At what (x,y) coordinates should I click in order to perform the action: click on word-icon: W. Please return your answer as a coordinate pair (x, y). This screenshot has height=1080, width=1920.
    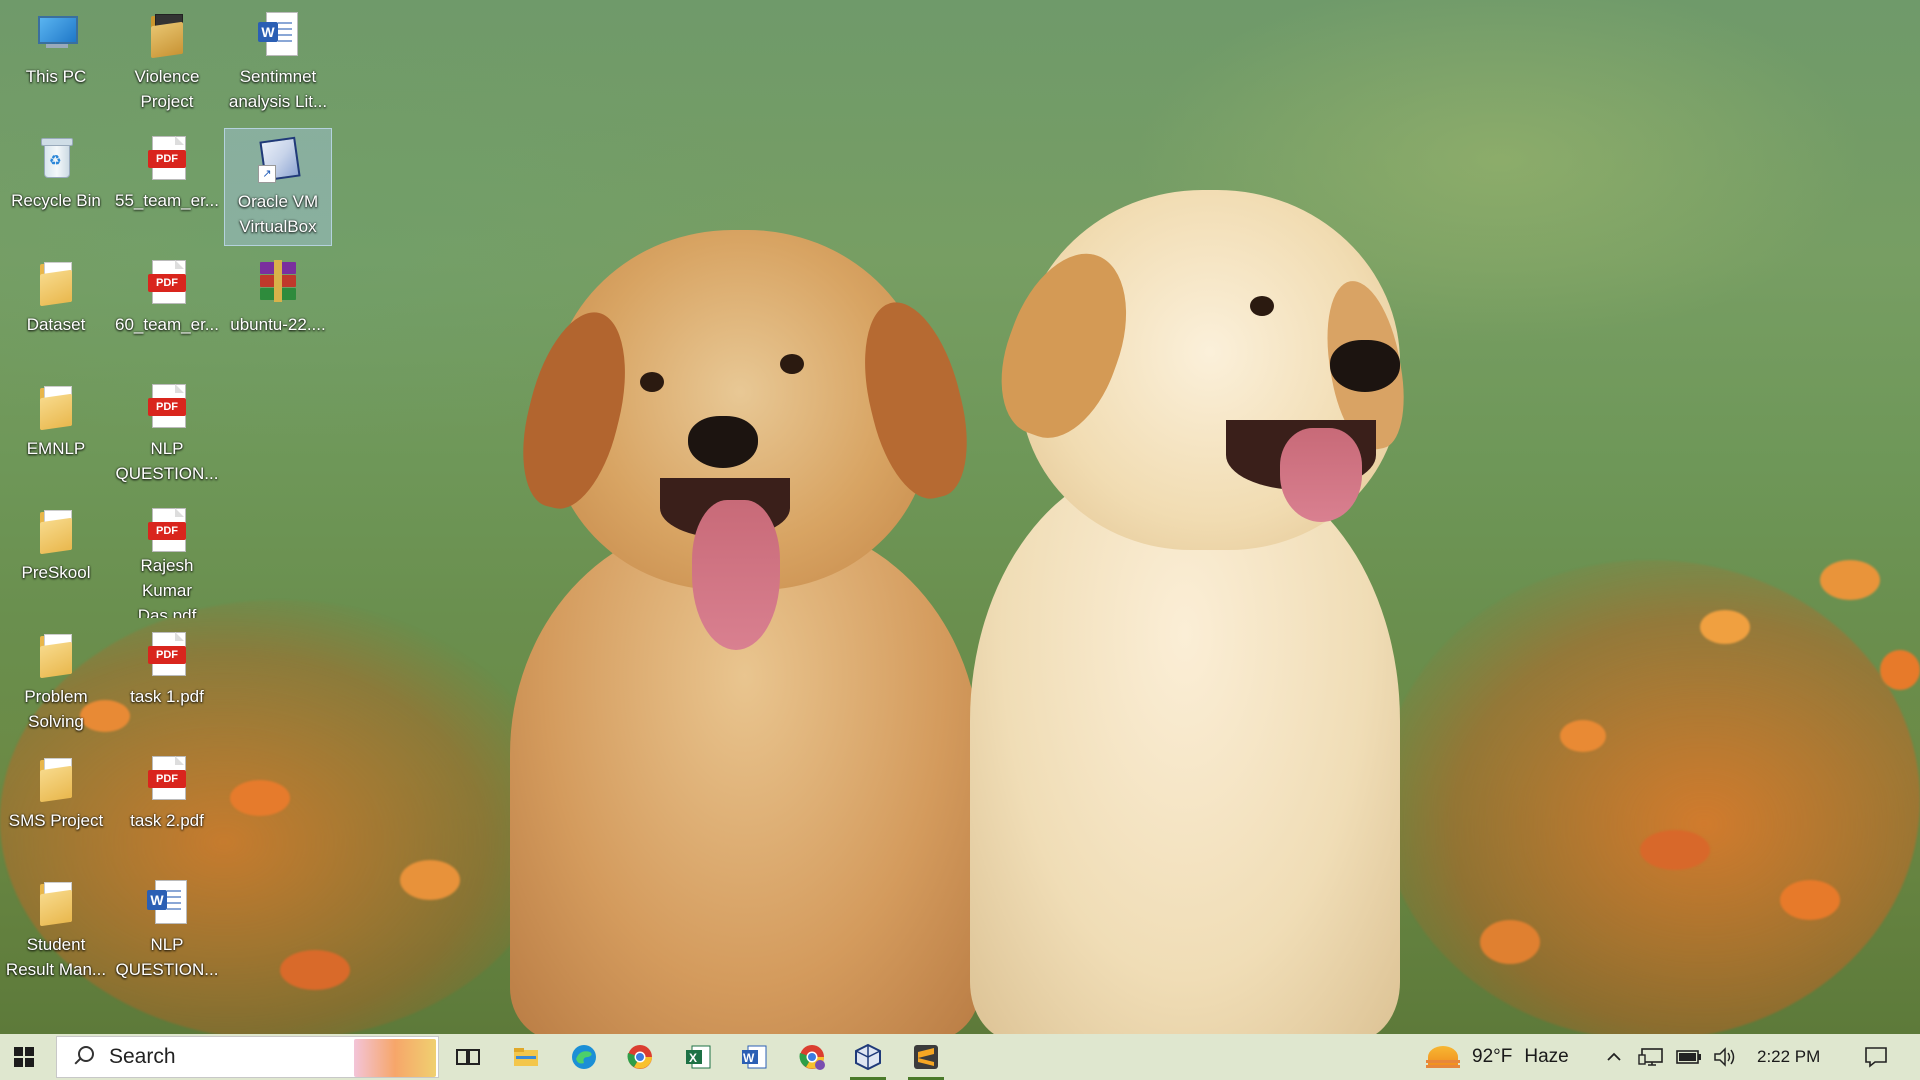
    Looking at the image, I should click on (754, 1057).